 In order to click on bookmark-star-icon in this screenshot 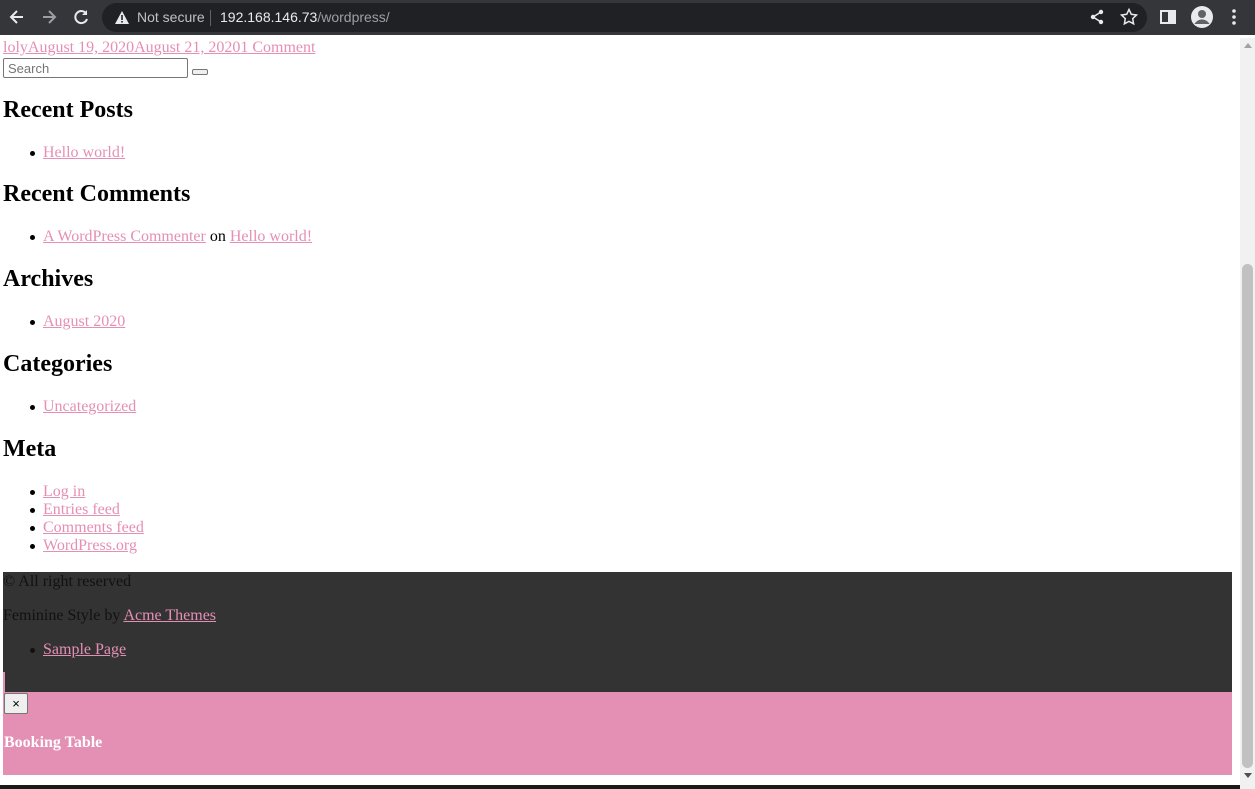, I will do `click(1129, 17)`.